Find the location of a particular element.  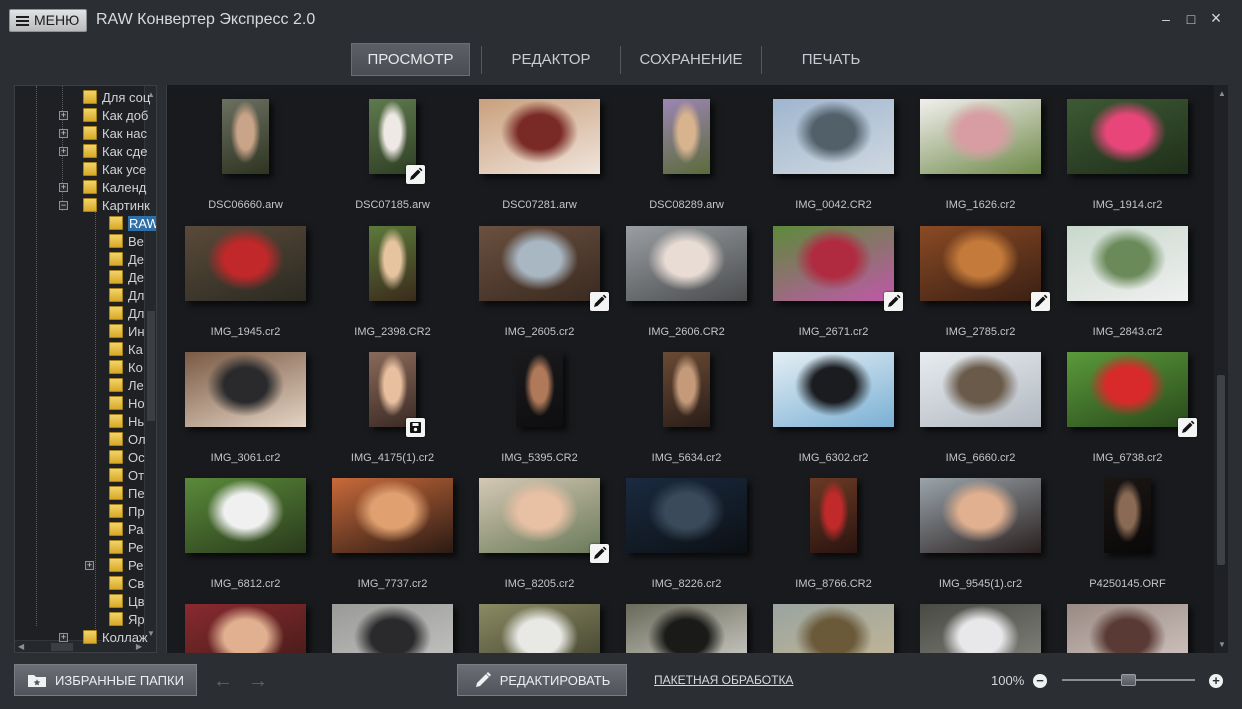

photo-thumbnail: IMG_6660.cr2 is located at coordinates (990, 414).